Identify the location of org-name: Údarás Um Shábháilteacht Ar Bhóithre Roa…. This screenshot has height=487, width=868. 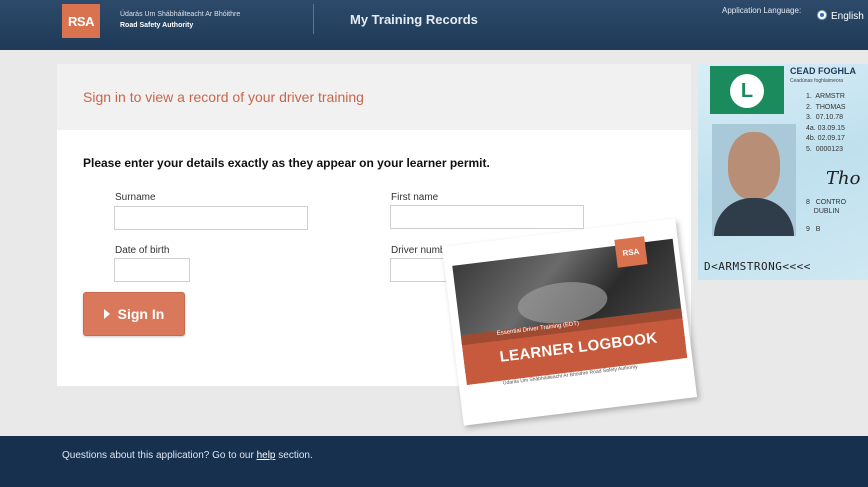
(180, 20).